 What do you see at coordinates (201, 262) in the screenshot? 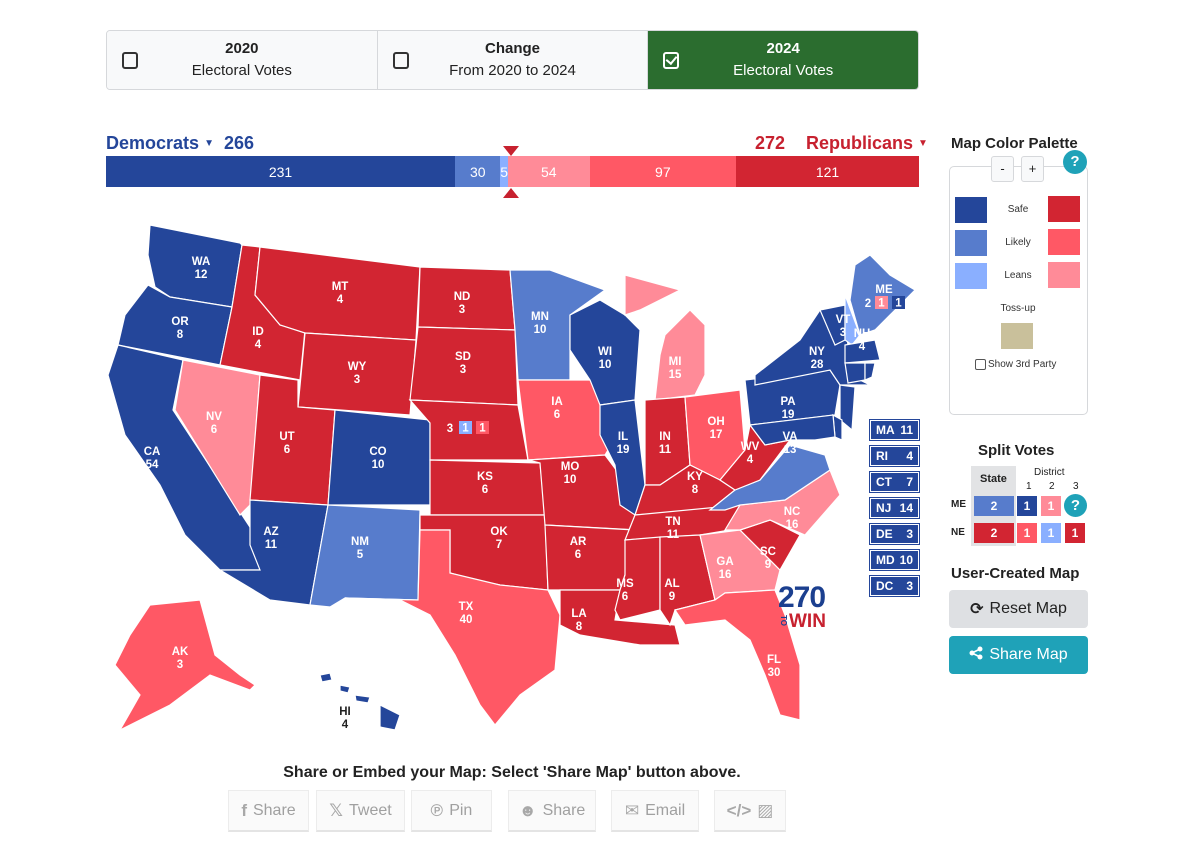
I see `state-label-wa: WA` at bounding box center [201, 262].